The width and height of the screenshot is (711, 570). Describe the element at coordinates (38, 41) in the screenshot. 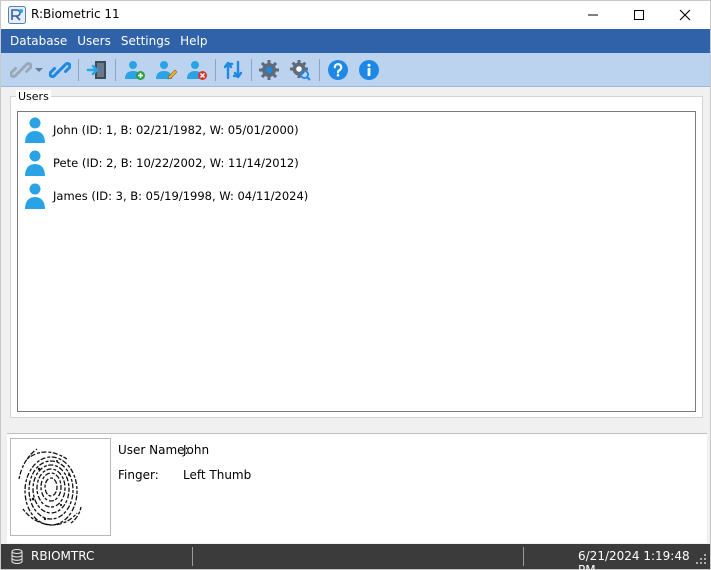

I see `menu-database: Database` at that location.